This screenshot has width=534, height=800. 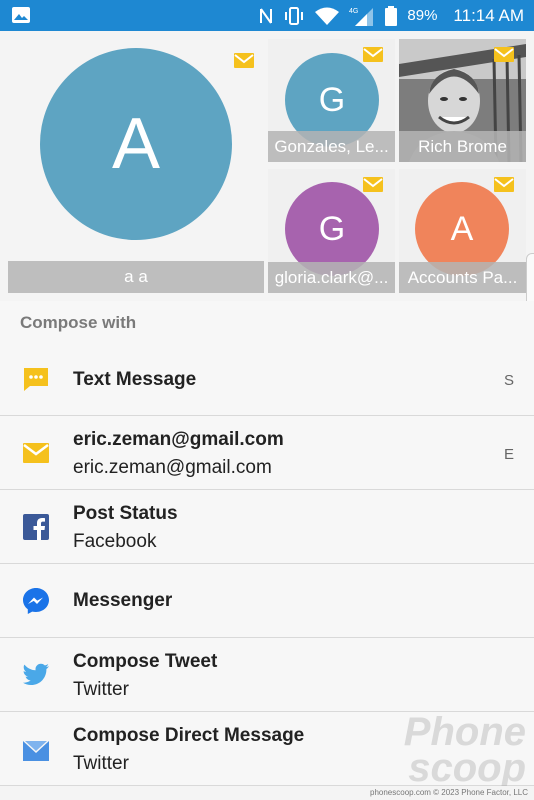 I want to click on option-shortcut-letter: S, so click(x=508, y=380).